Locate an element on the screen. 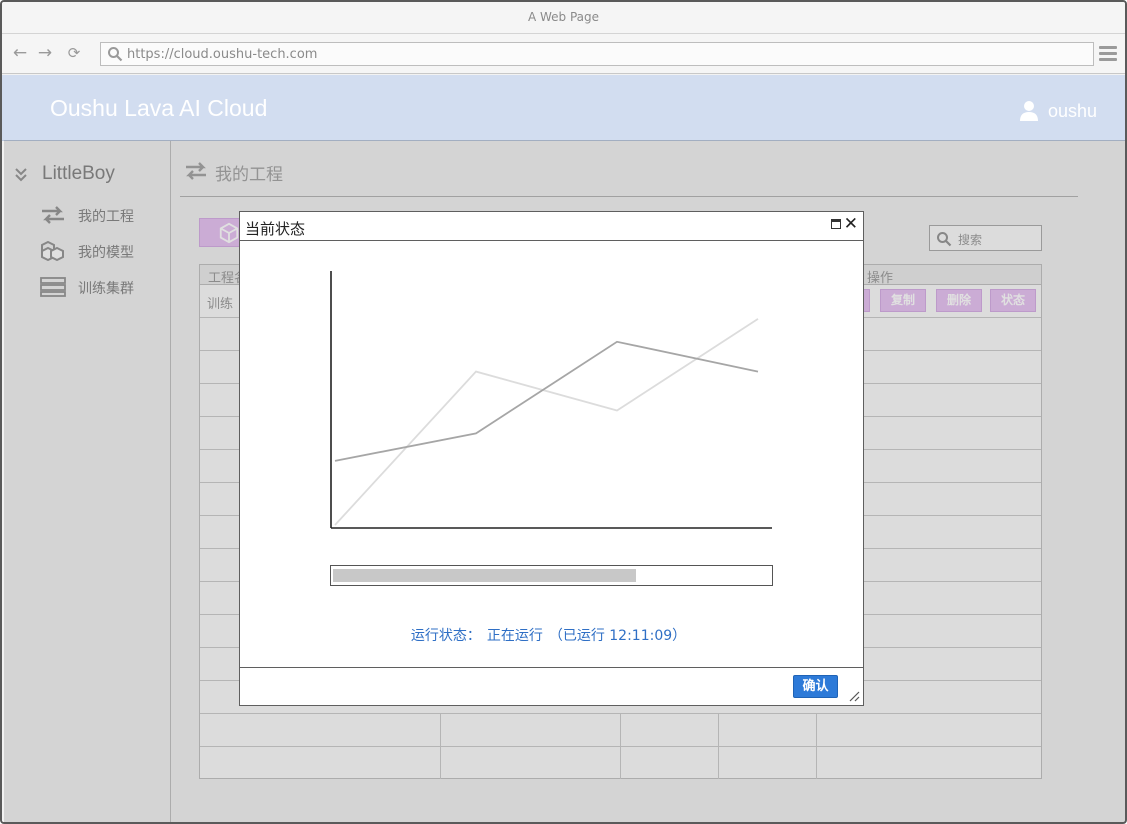  run-status: 运行状态： 正在运行 （已运行 12:11:09） is located at coordinates (551, 635).